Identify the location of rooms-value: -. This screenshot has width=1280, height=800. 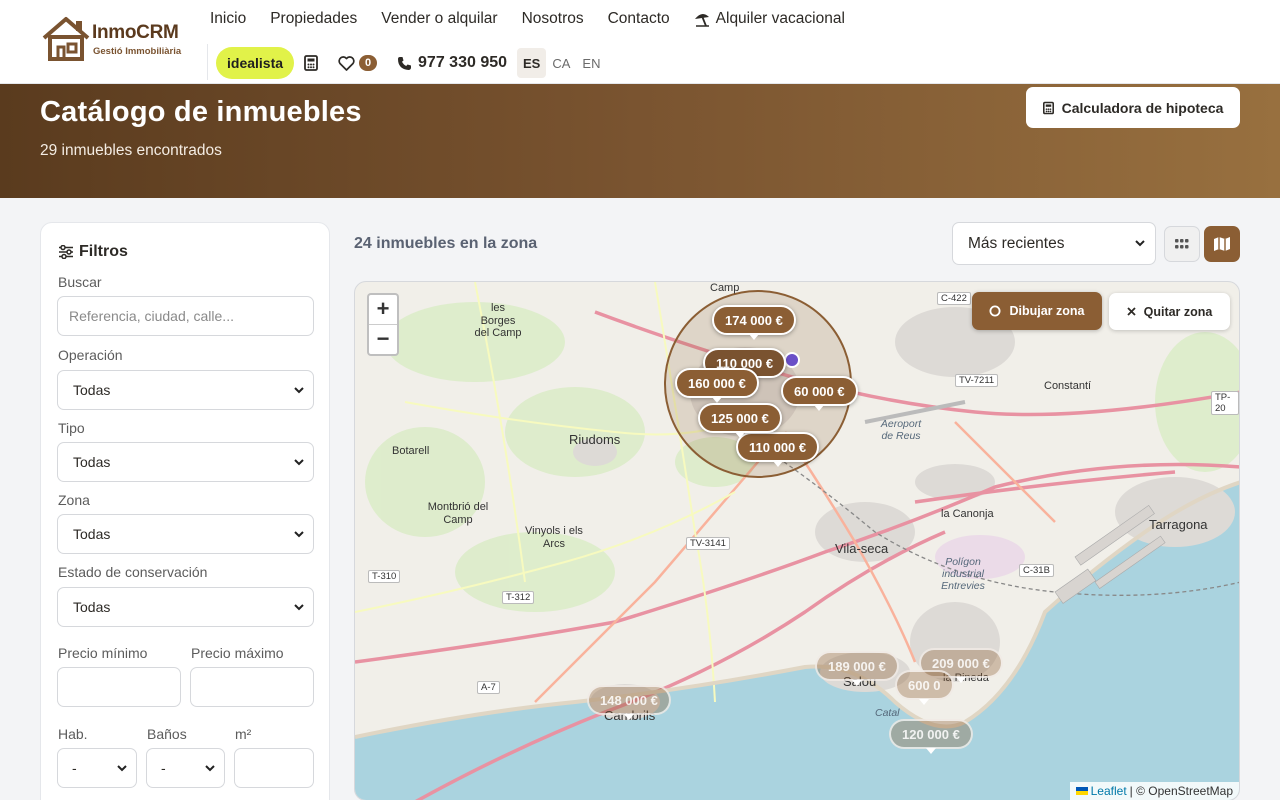
(74, 768).